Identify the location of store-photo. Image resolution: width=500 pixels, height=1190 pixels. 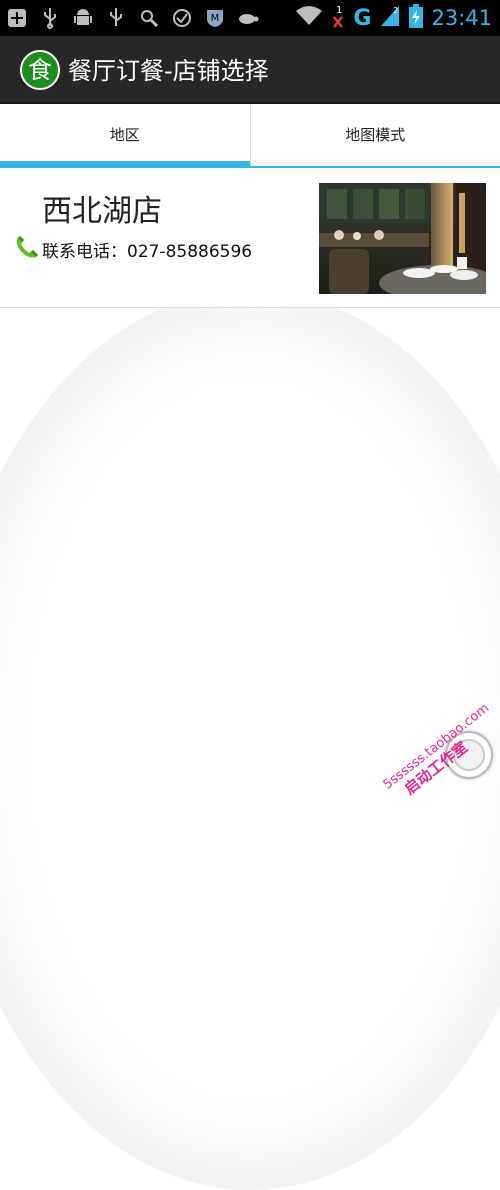
(402, 238).